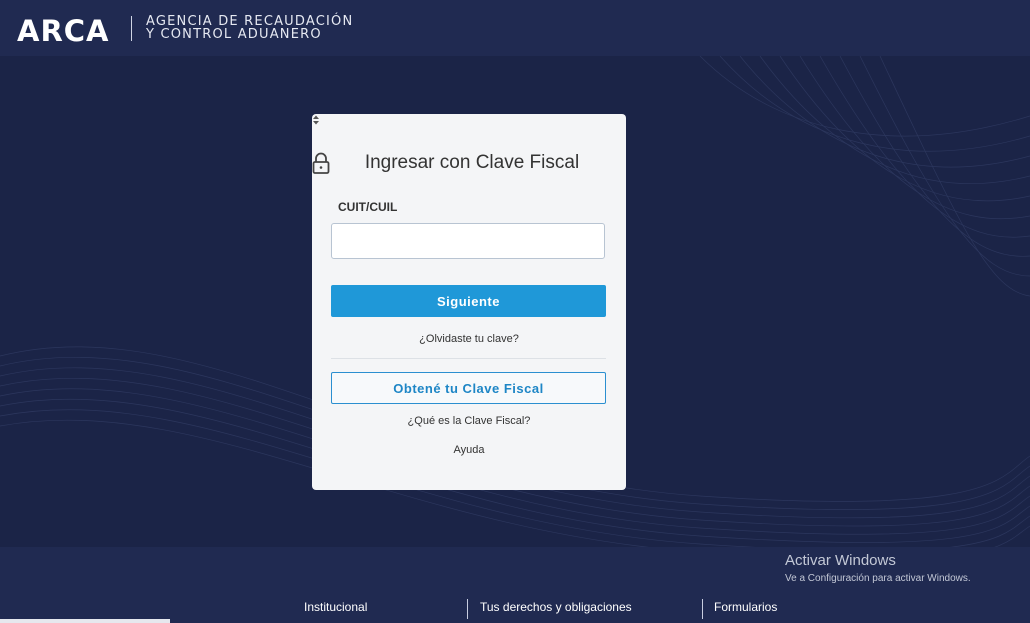 The image size is (1030, 623). I want to click on login-title-text: Ingresar con Clave Fiscal, so click(472, 162).